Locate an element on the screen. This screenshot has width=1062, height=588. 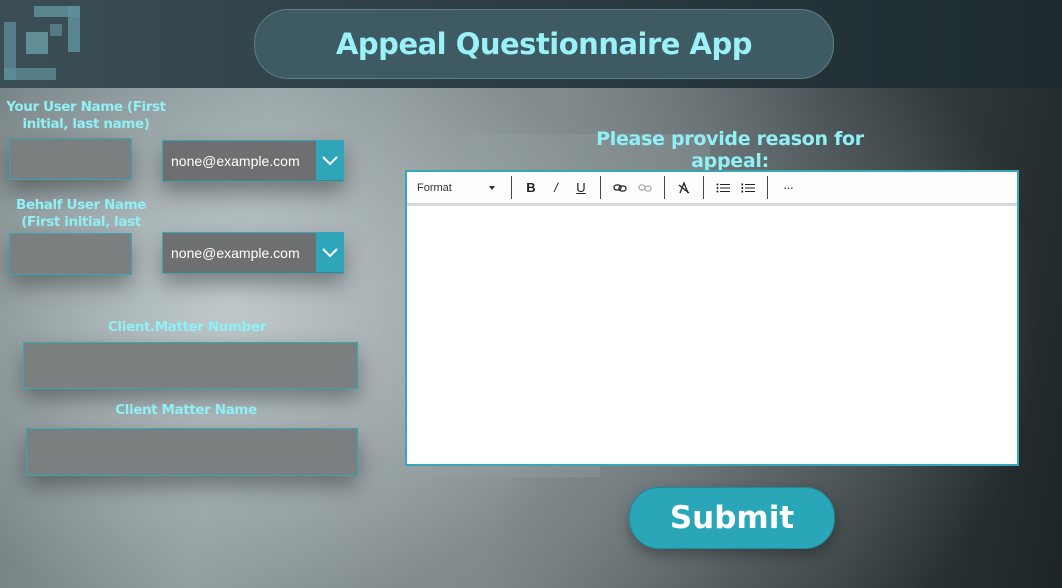
behalf-user-name-input is located at coordinates (70, 254).